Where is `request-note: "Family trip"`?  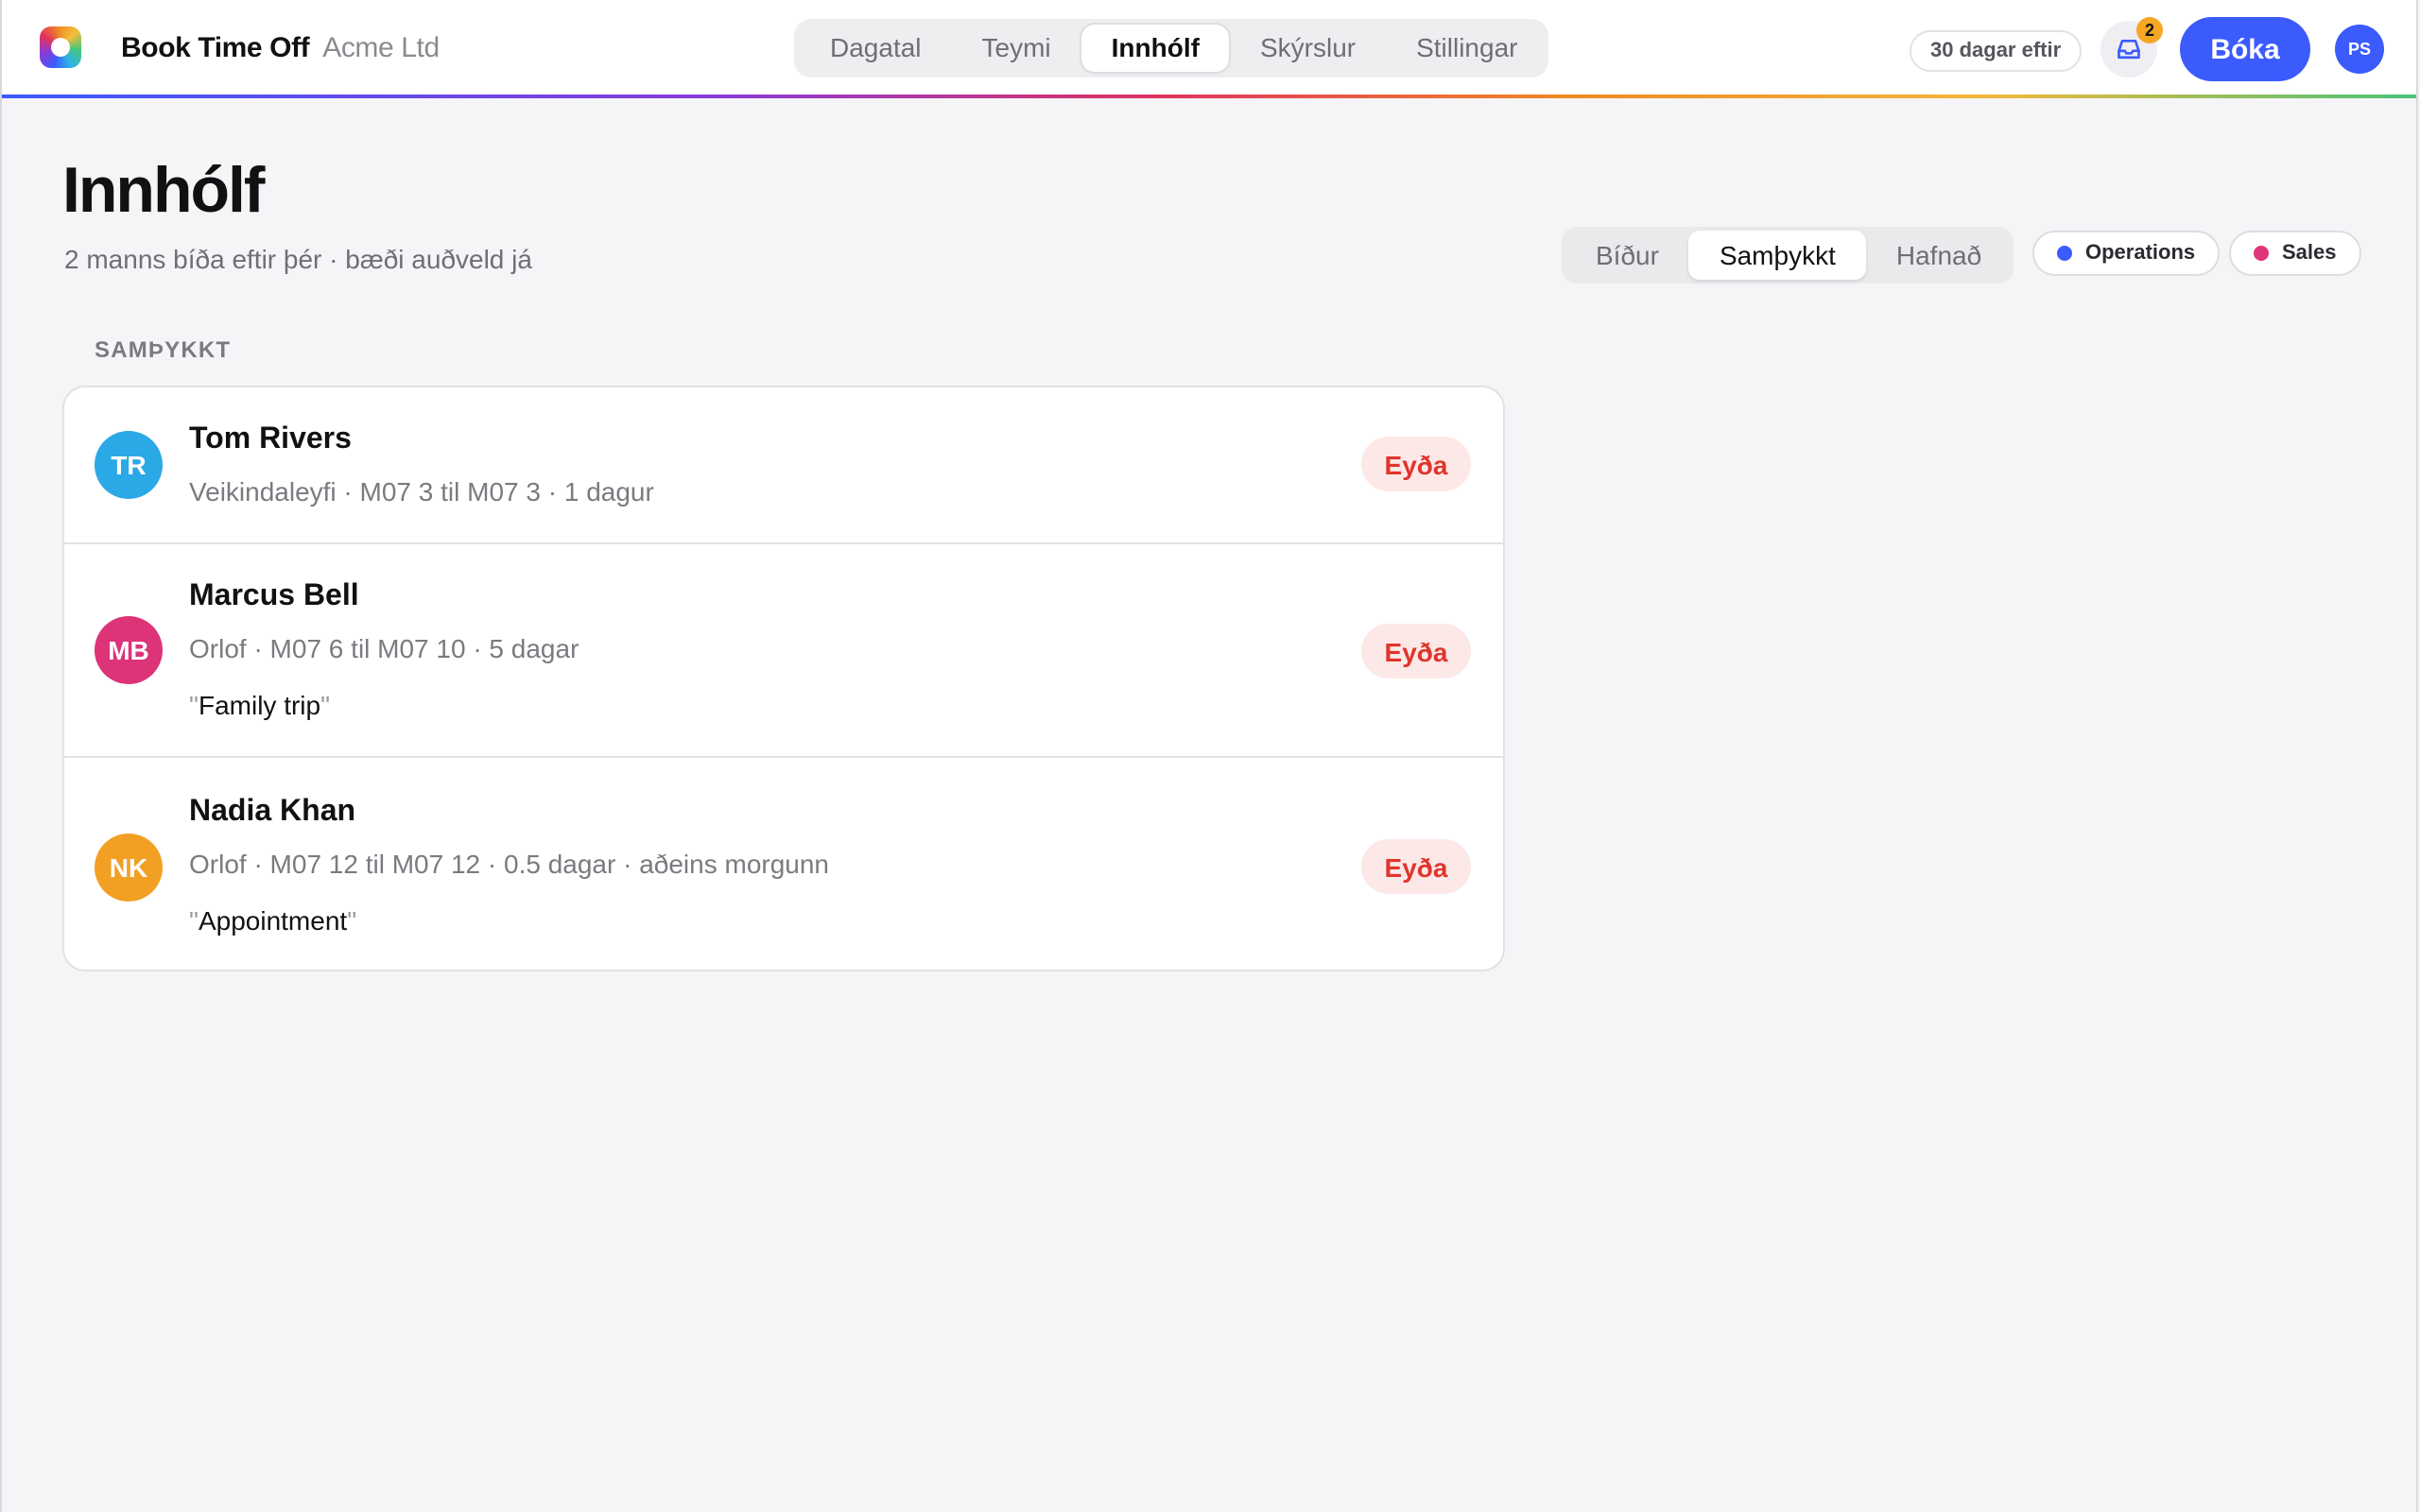 request-note: "Family trip" is located at coordinates (260, 705).